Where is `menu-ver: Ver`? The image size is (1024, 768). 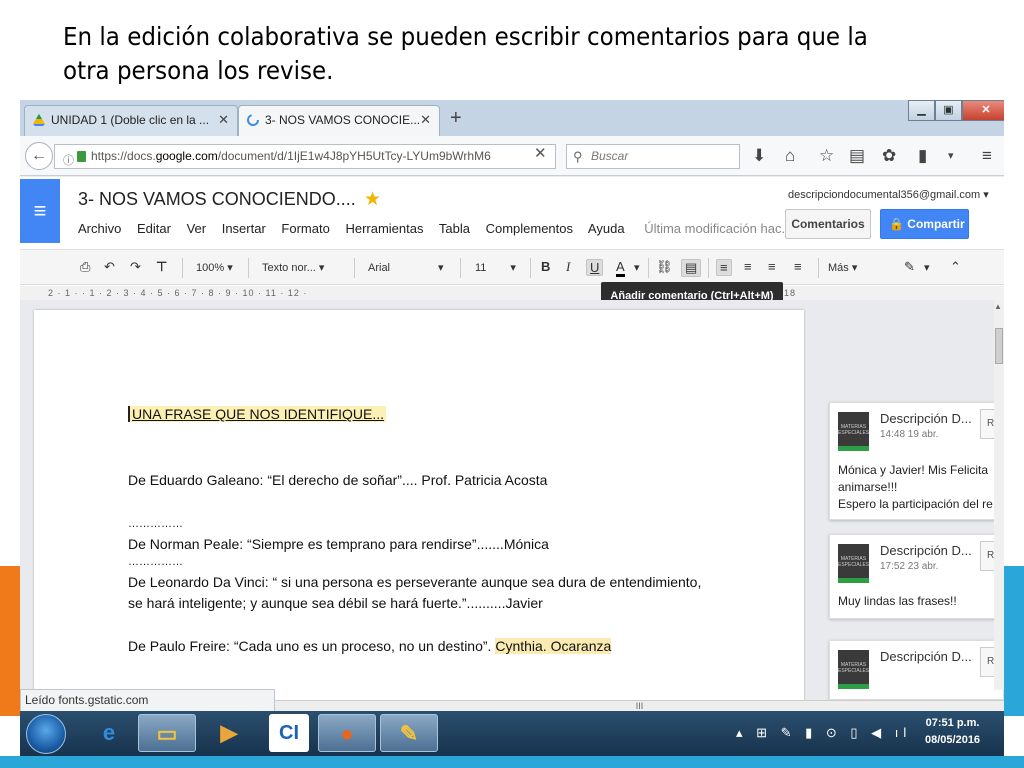 menu-ver: Ver is located at coordinates (197, 228).